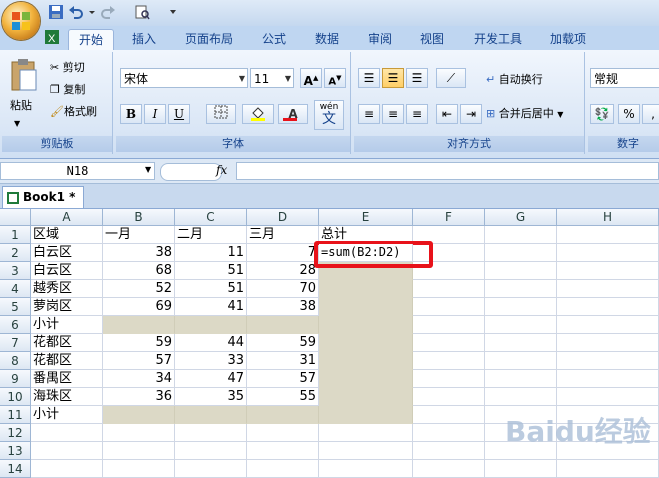 The height and width of the screenshot is (478, 659). What do you see at coordinates (56, 12) in the screenshot?
I see `save-icon` at bounding box center [56, 12].